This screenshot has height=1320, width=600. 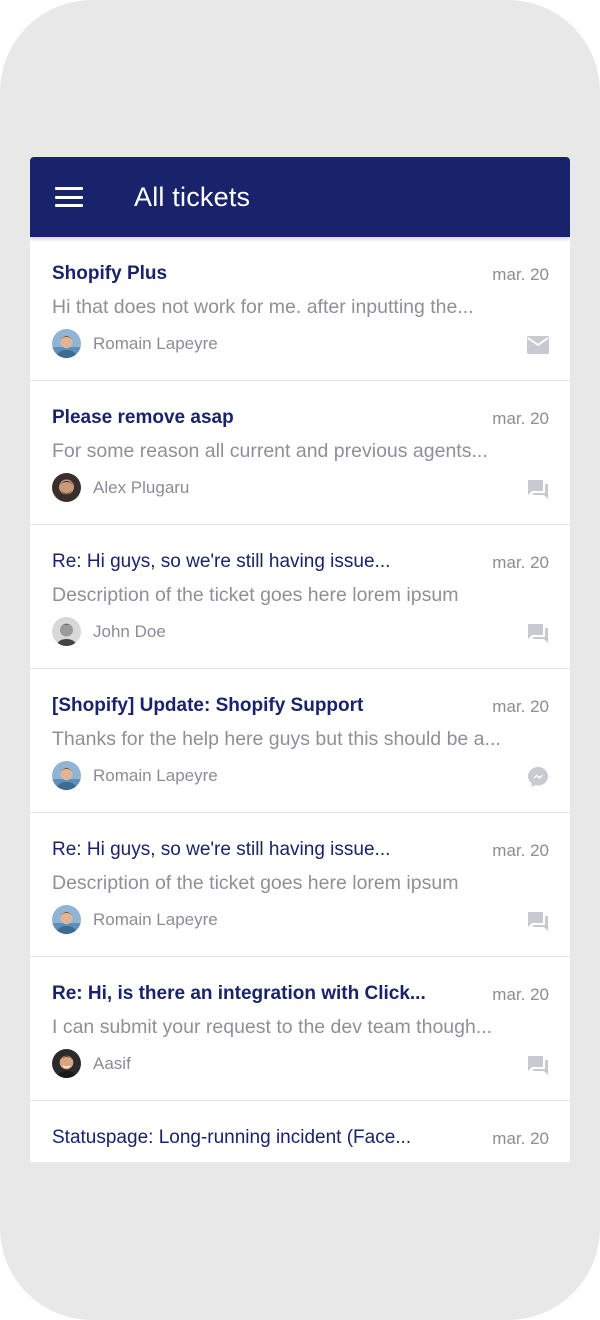 What do you see at coordinates (91, 1063) in the screenshot?
I see `ticket-author: Aasif` at bounding box center [91, 1063].